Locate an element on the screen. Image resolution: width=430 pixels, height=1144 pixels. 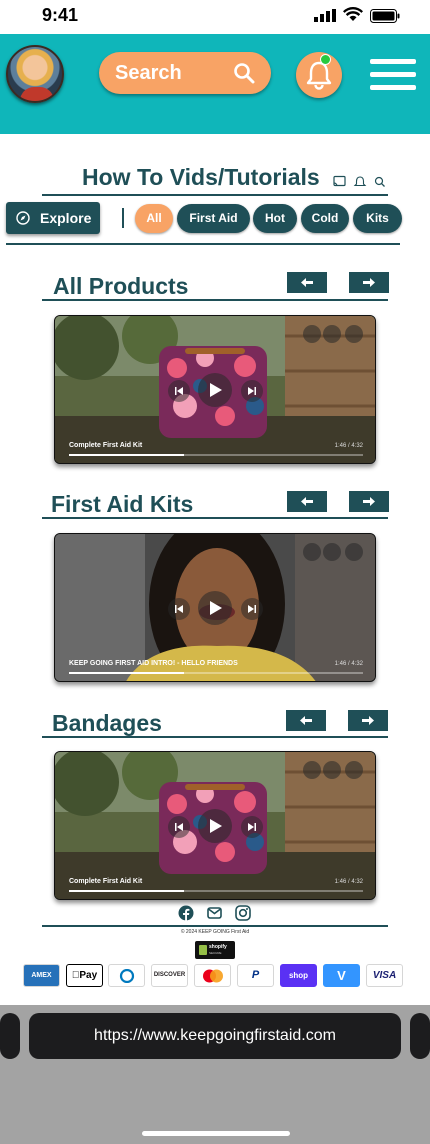
bell-icon is located at coordinates (319, 75).